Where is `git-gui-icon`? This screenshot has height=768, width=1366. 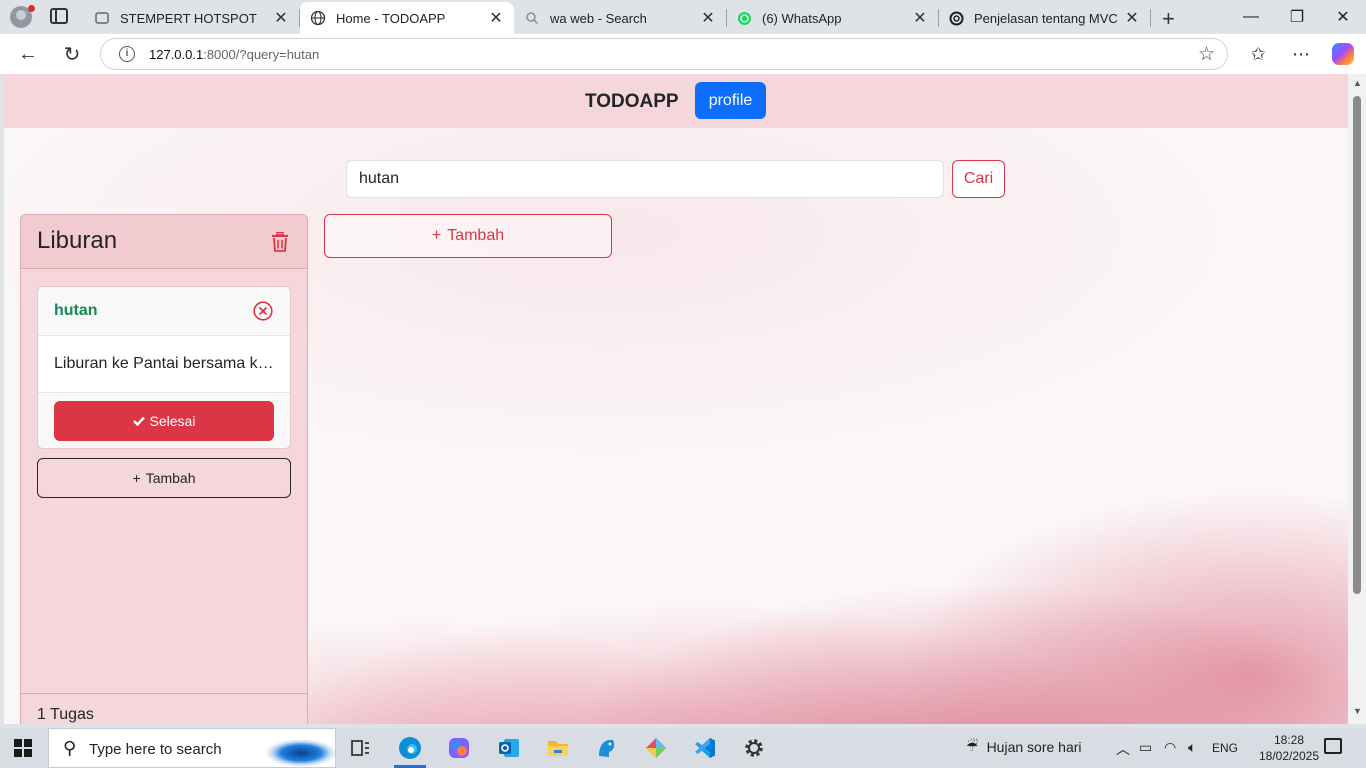 git-gui-icon is located at coordinates (656, 748).